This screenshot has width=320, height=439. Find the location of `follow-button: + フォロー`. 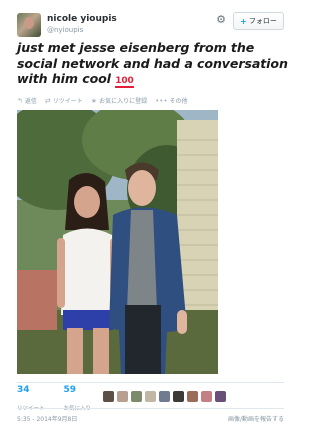

follow-button: + フォロー is located at coordinates (258, 21).